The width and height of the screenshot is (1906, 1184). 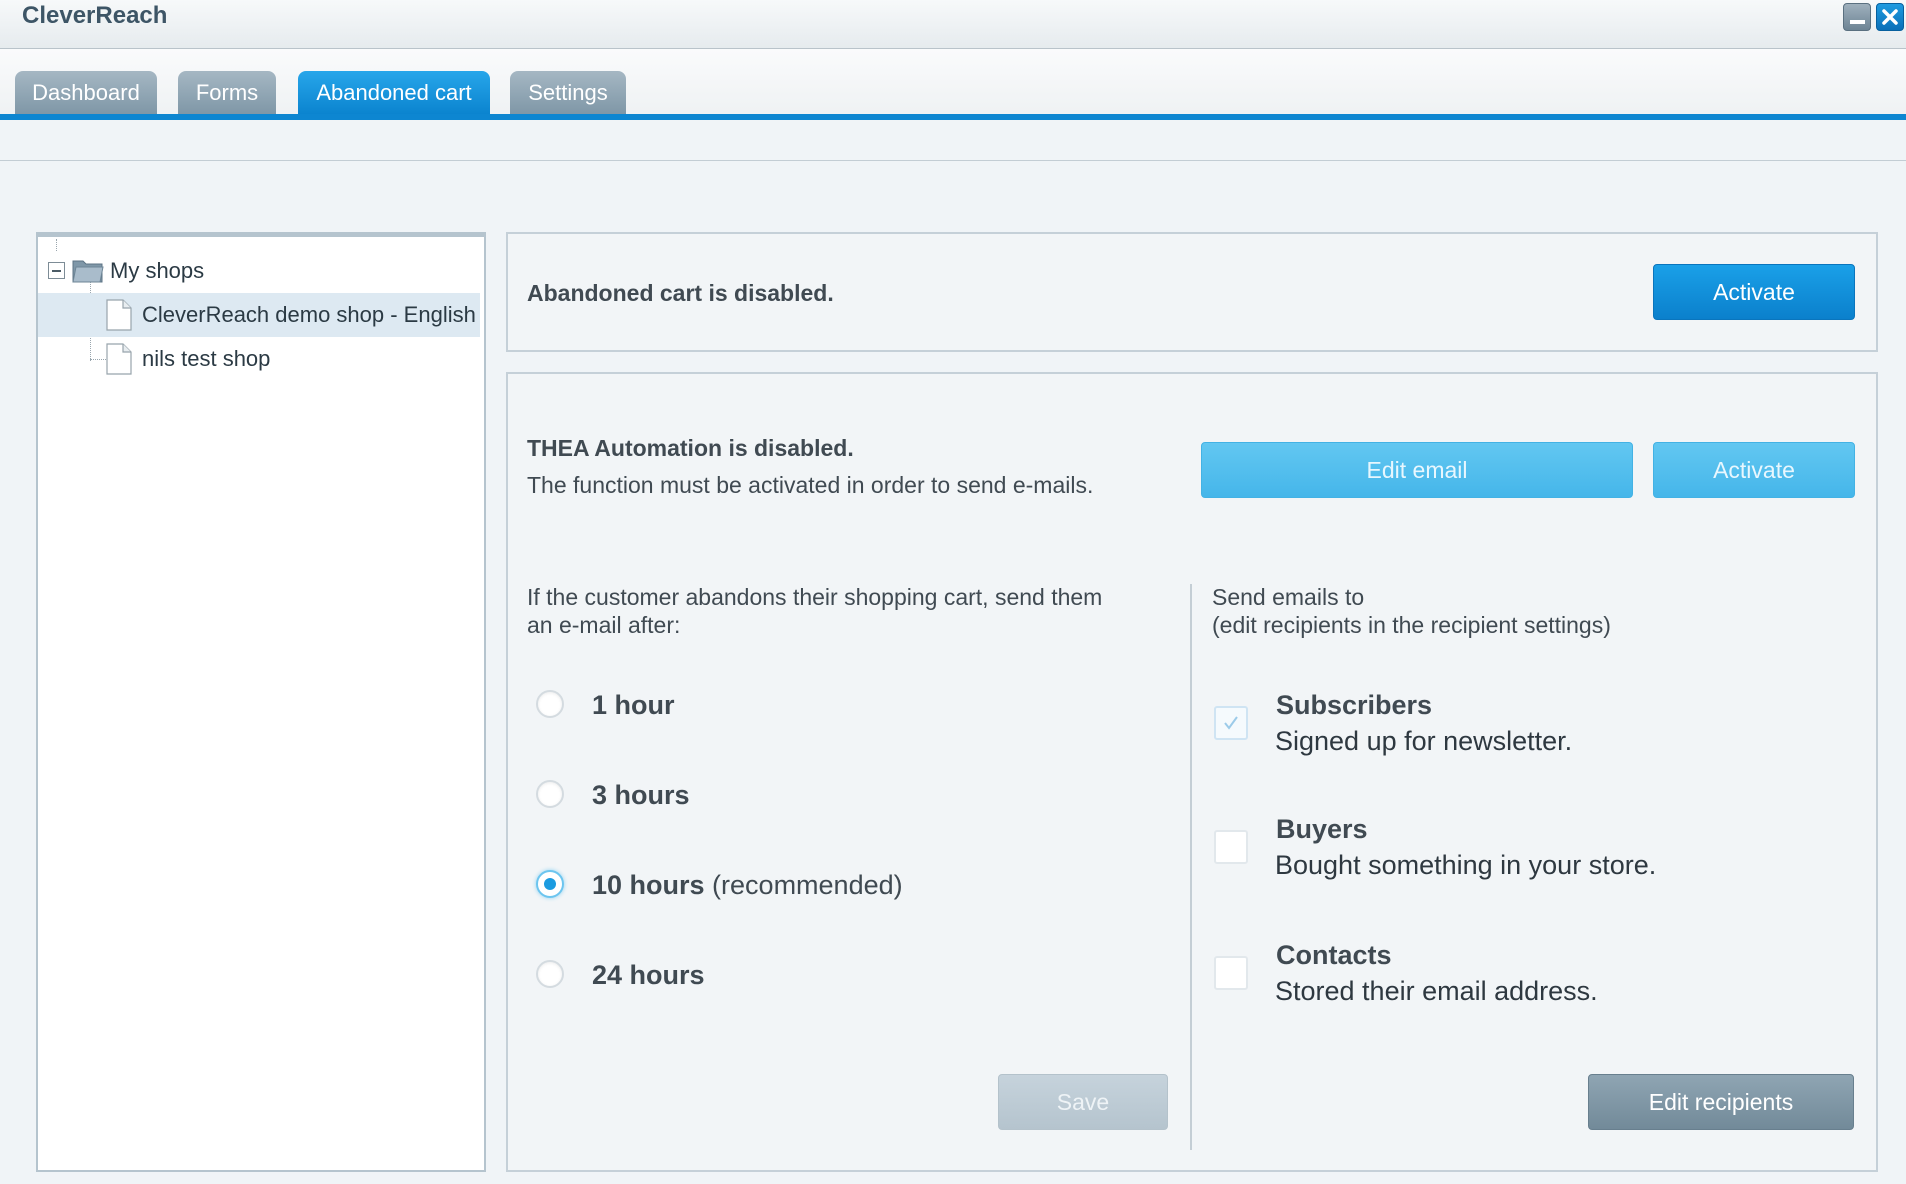 What do you see at coordinates (550, 884) in the screenshot?
I see `radio-10-hours` at bounding box center [550, 884].